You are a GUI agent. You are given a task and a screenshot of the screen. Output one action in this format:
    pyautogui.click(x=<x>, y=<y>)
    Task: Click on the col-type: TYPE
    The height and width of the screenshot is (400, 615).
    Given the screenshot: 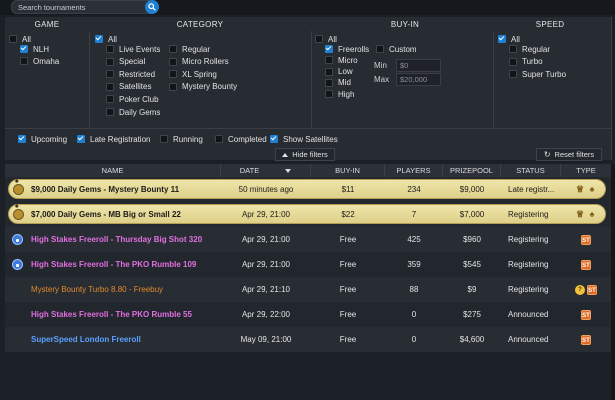 What is the action you would take?
    pyautogui.click(x=586, y=170)
    